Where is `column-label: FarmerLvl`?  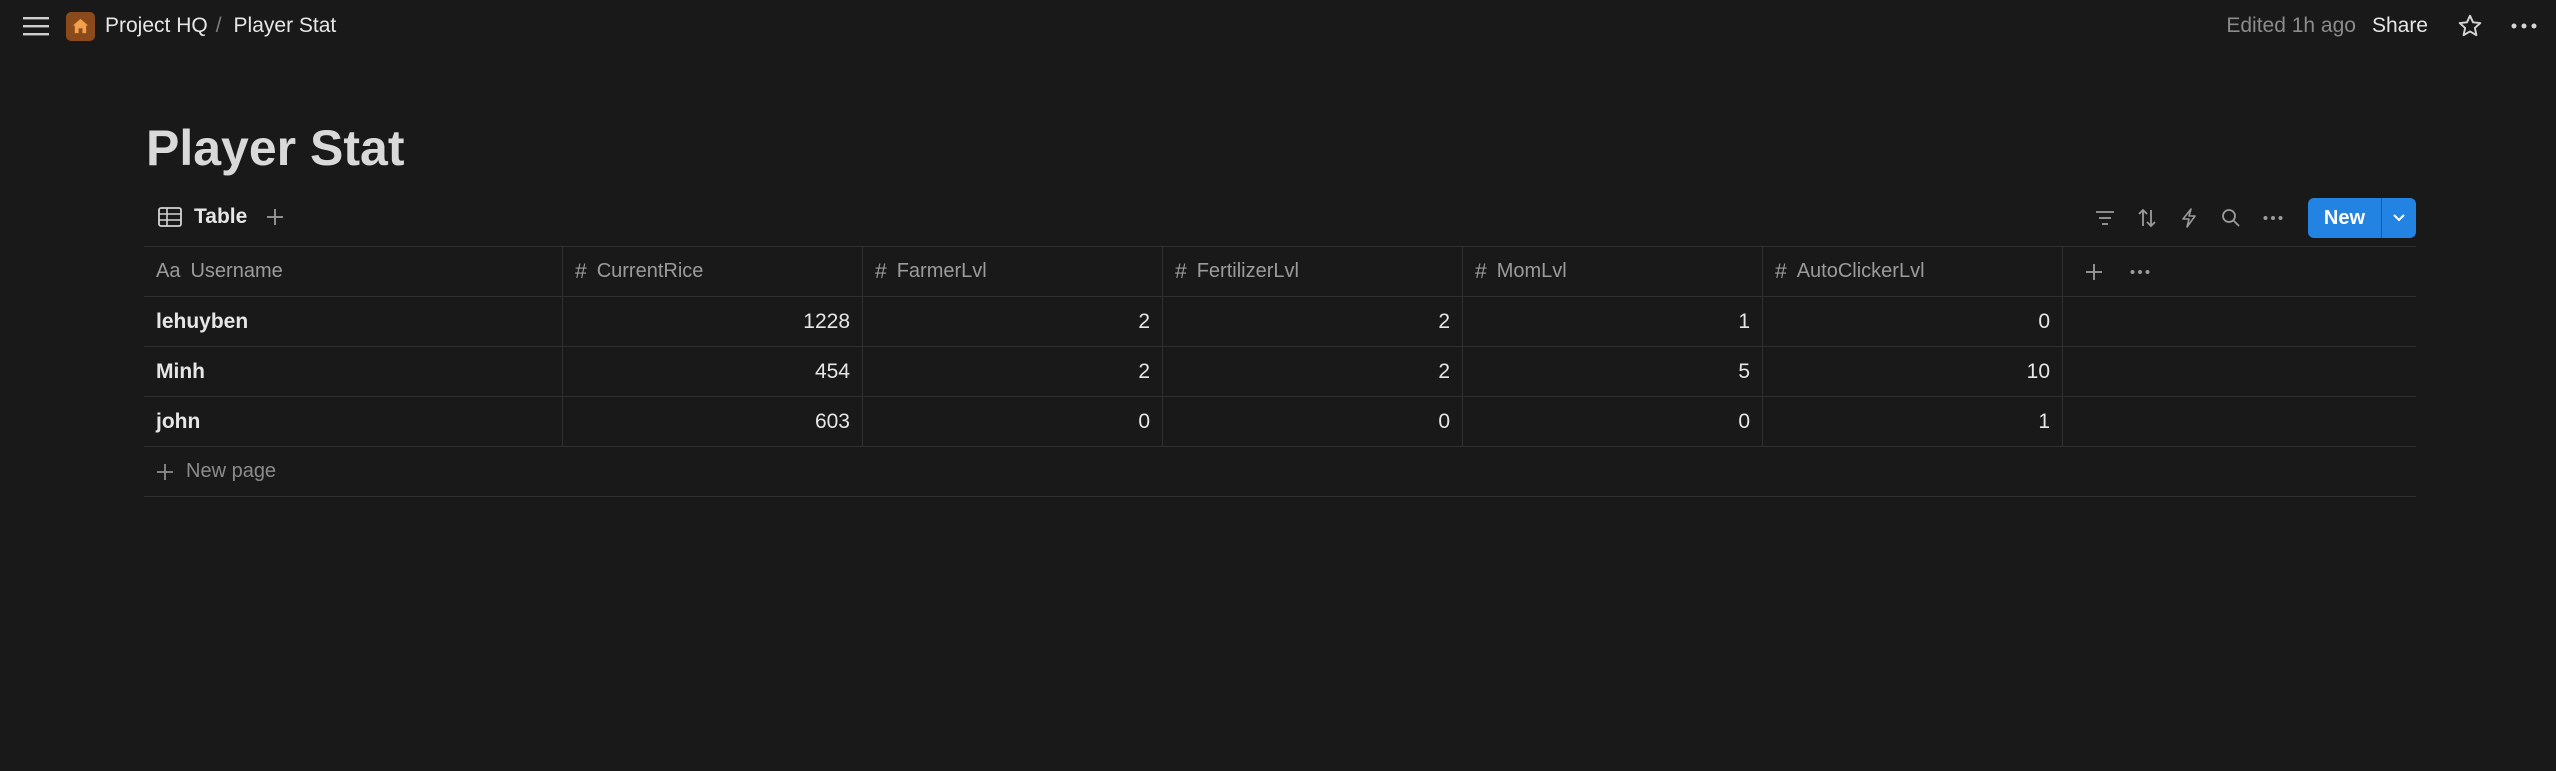 column-label: FarmerLvl is located at coordinates (941, 271).